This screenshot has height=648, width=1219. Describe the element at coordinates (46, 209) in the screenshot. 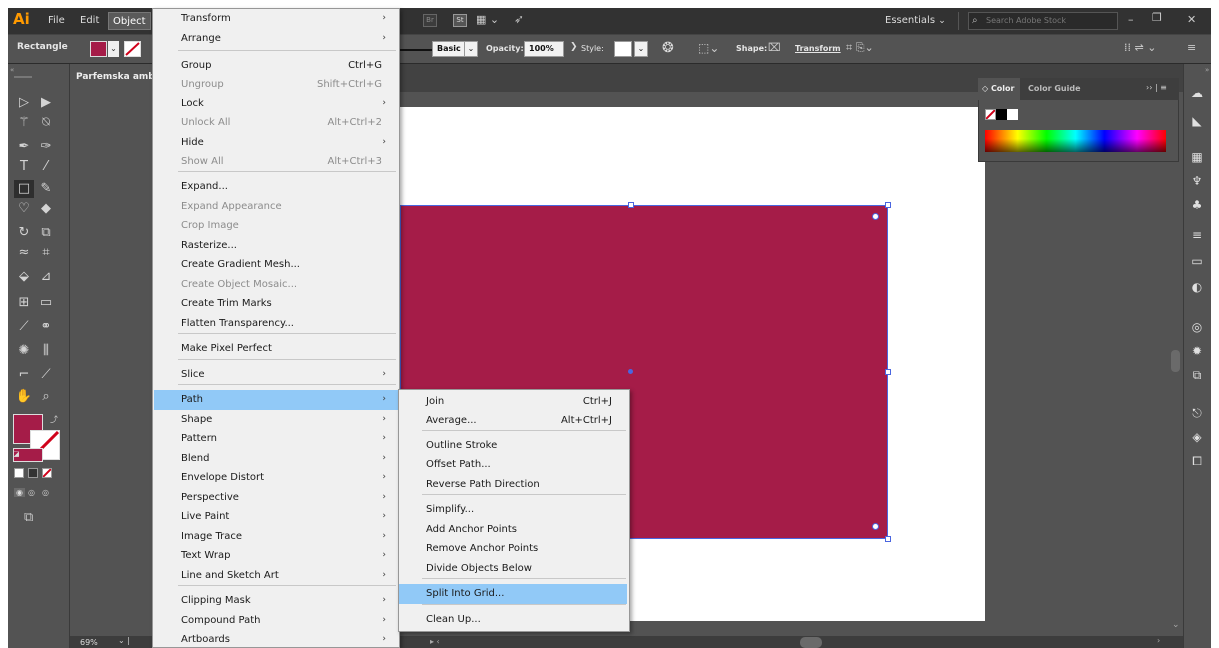

I see `eraser-tool-icon: ◆` at that location.